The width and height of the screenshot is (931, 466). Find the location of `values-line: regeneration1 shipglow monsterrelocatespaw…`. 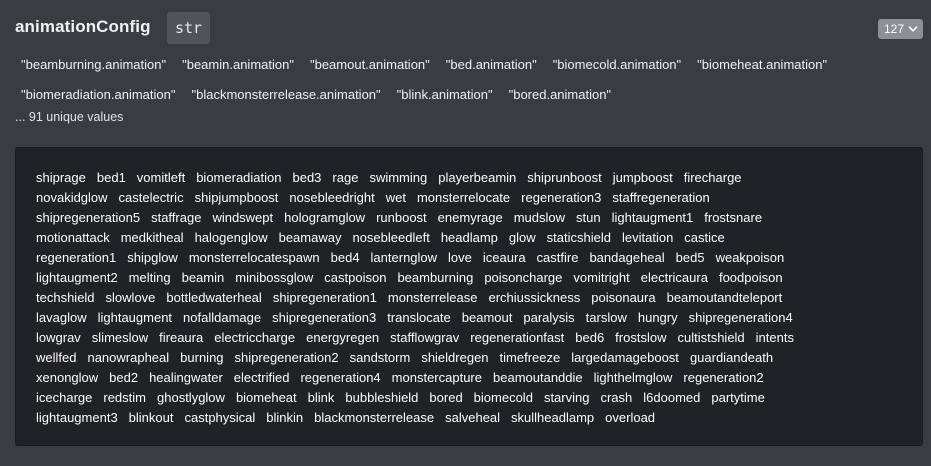

values-line: regeneration1 shipglow monsterrelocatespaw… is located at coordinates (472, 258).